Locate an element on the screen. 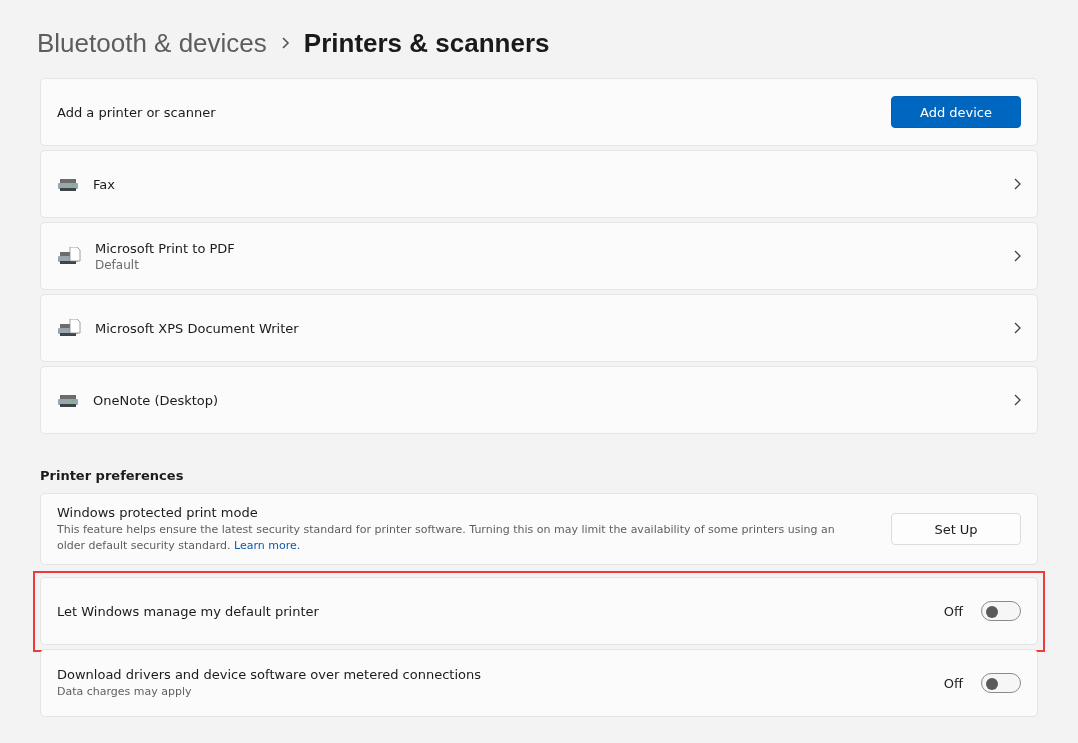 Image resolution: width=1078 pixels, height=743 pixels. setting-description: This feature helps ensure the latest security standard for printer software. Turning this on may limit the availability of some printers using an older default security standard. Learn more. is located at coordinates (446, 537).